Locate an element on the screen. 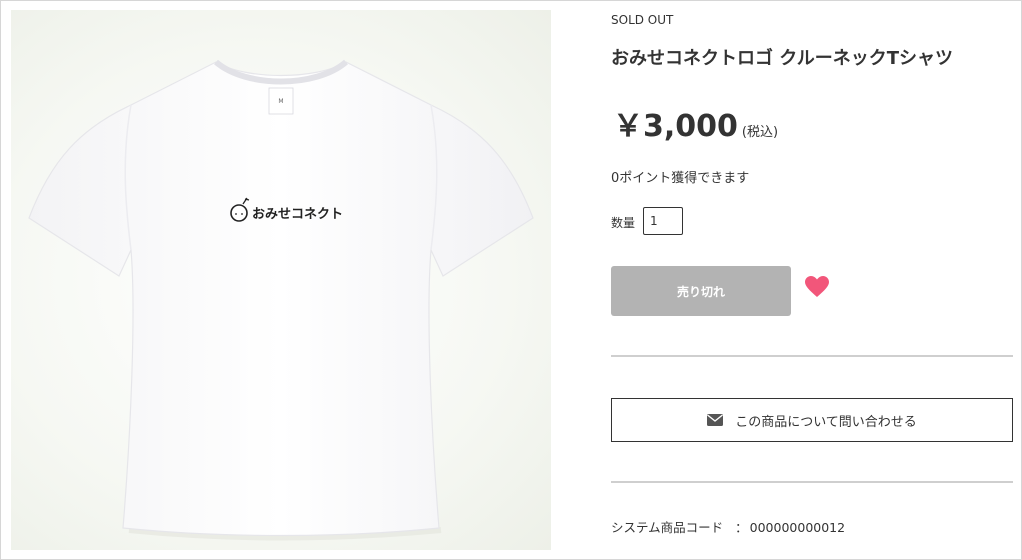  price-value: ￥3,000 is located at coordinates (675, 126).